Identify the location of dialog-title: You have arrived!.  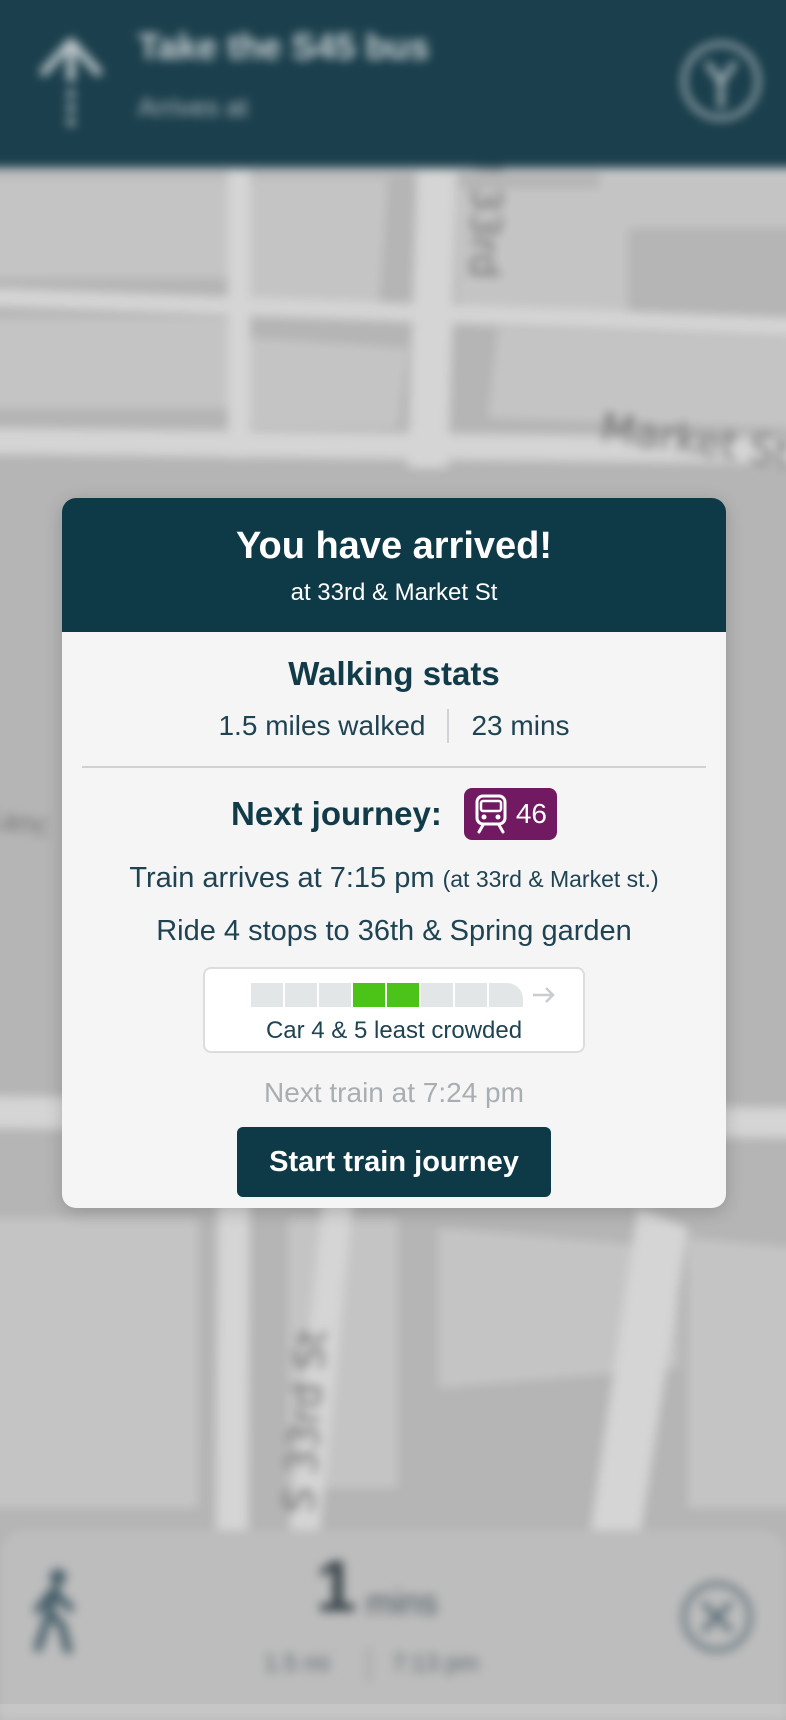
(394, 546).